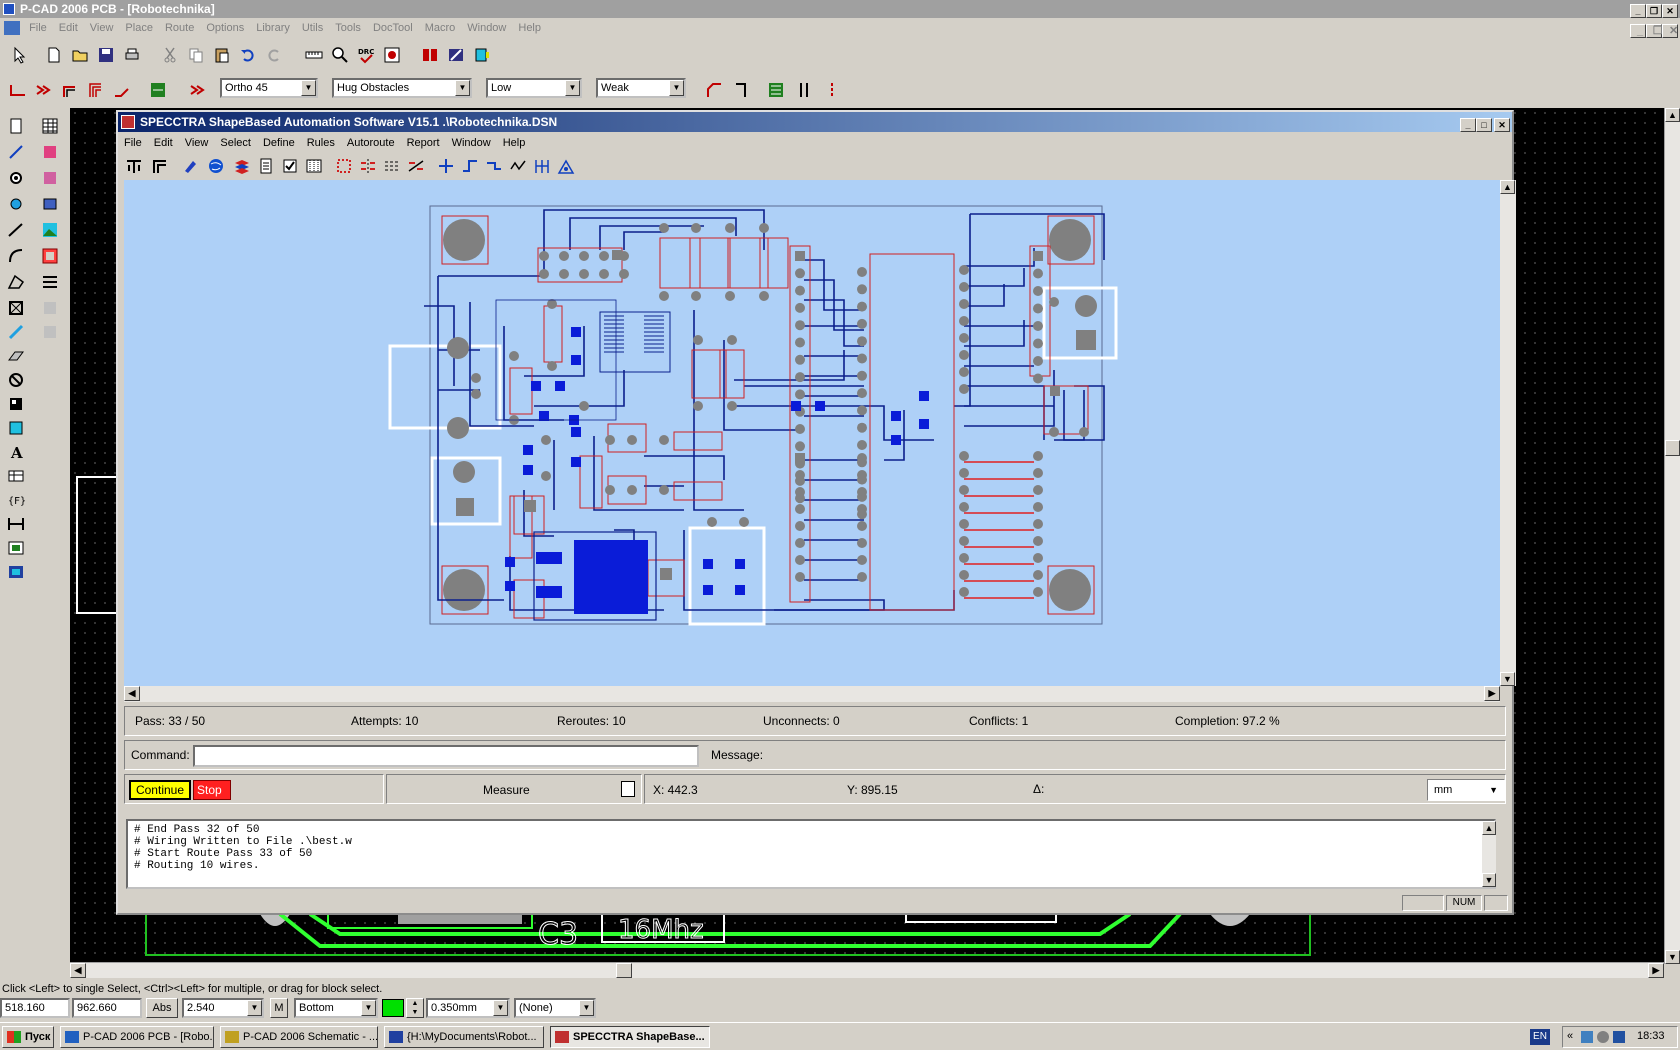 This screenshot has width=1680, height=1050. What do you see at coordinates (16, 404) in the screenshot?
I see `place-metal-icon` at bounding box center [16, 404].